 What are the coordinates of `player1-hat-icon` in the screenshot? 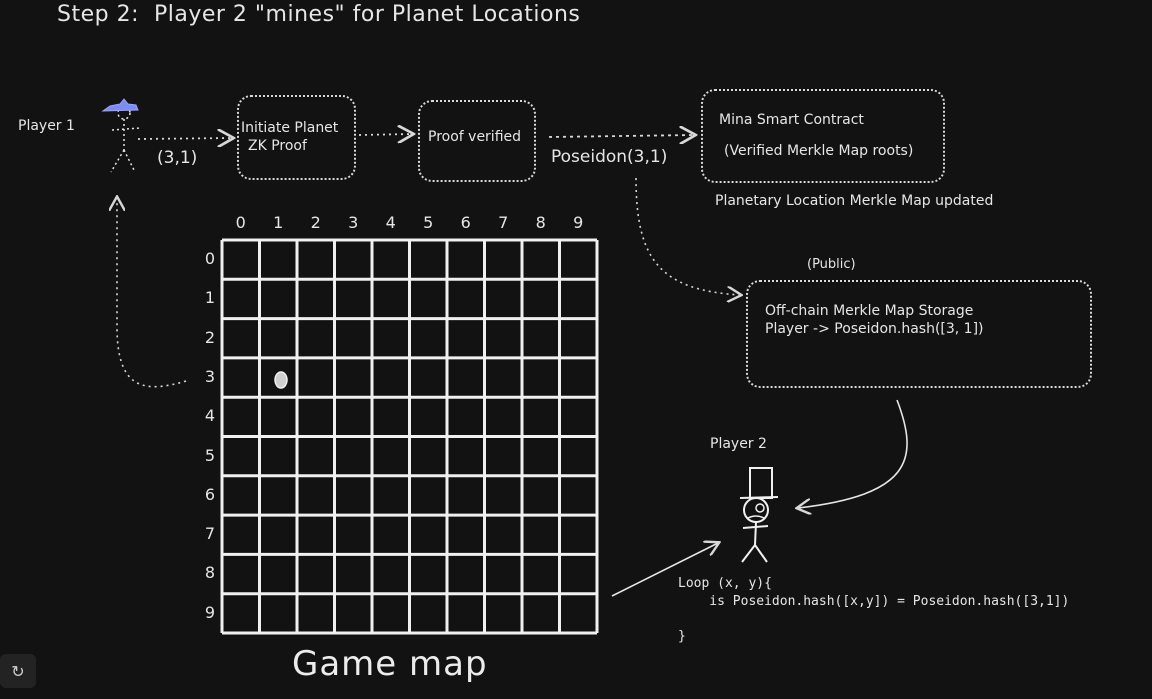 It's located at (120, 105).